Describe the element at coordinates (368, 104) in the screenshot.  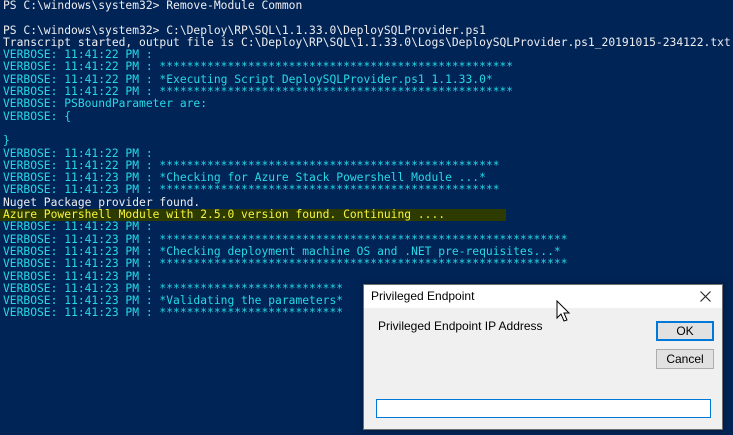
I see `console-line: VERBOSE: PSBoundParameter are:` at that location.